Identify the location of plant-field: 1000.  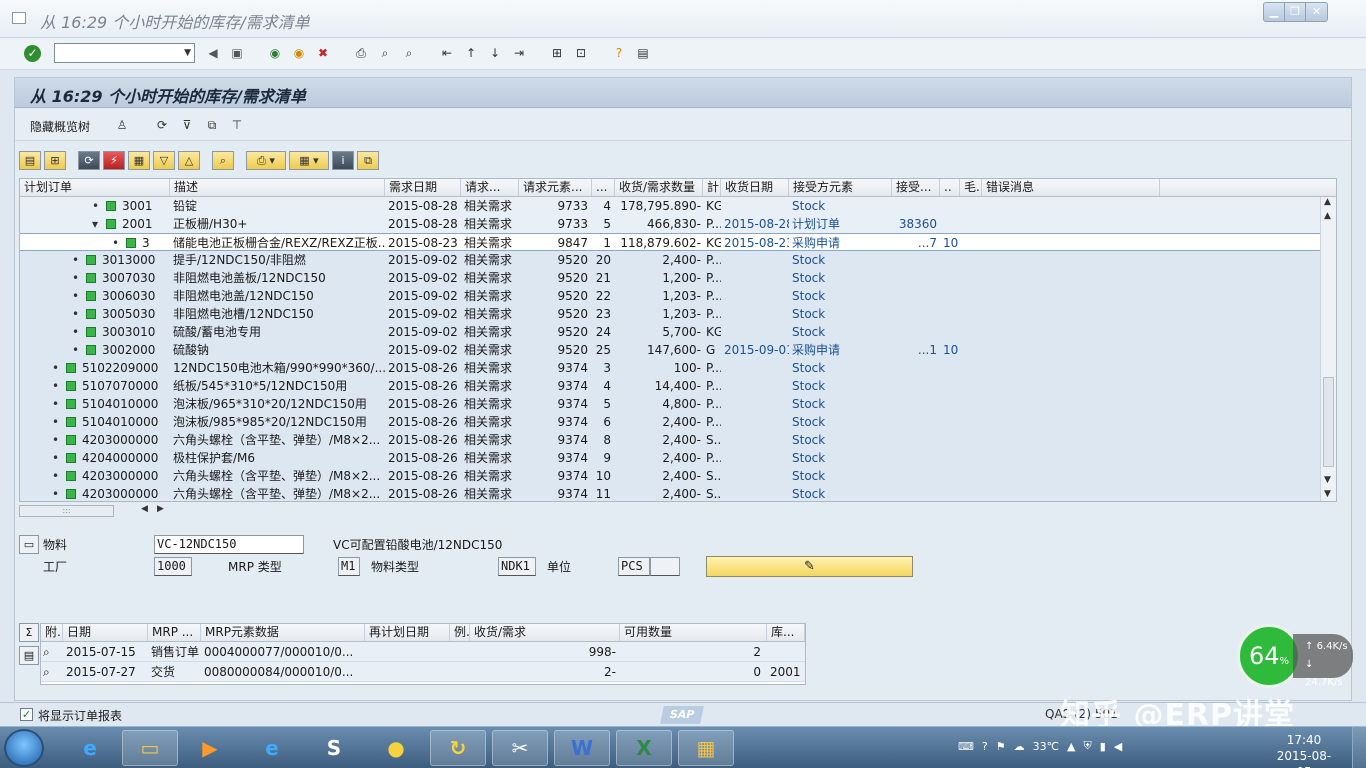
(173, 566).